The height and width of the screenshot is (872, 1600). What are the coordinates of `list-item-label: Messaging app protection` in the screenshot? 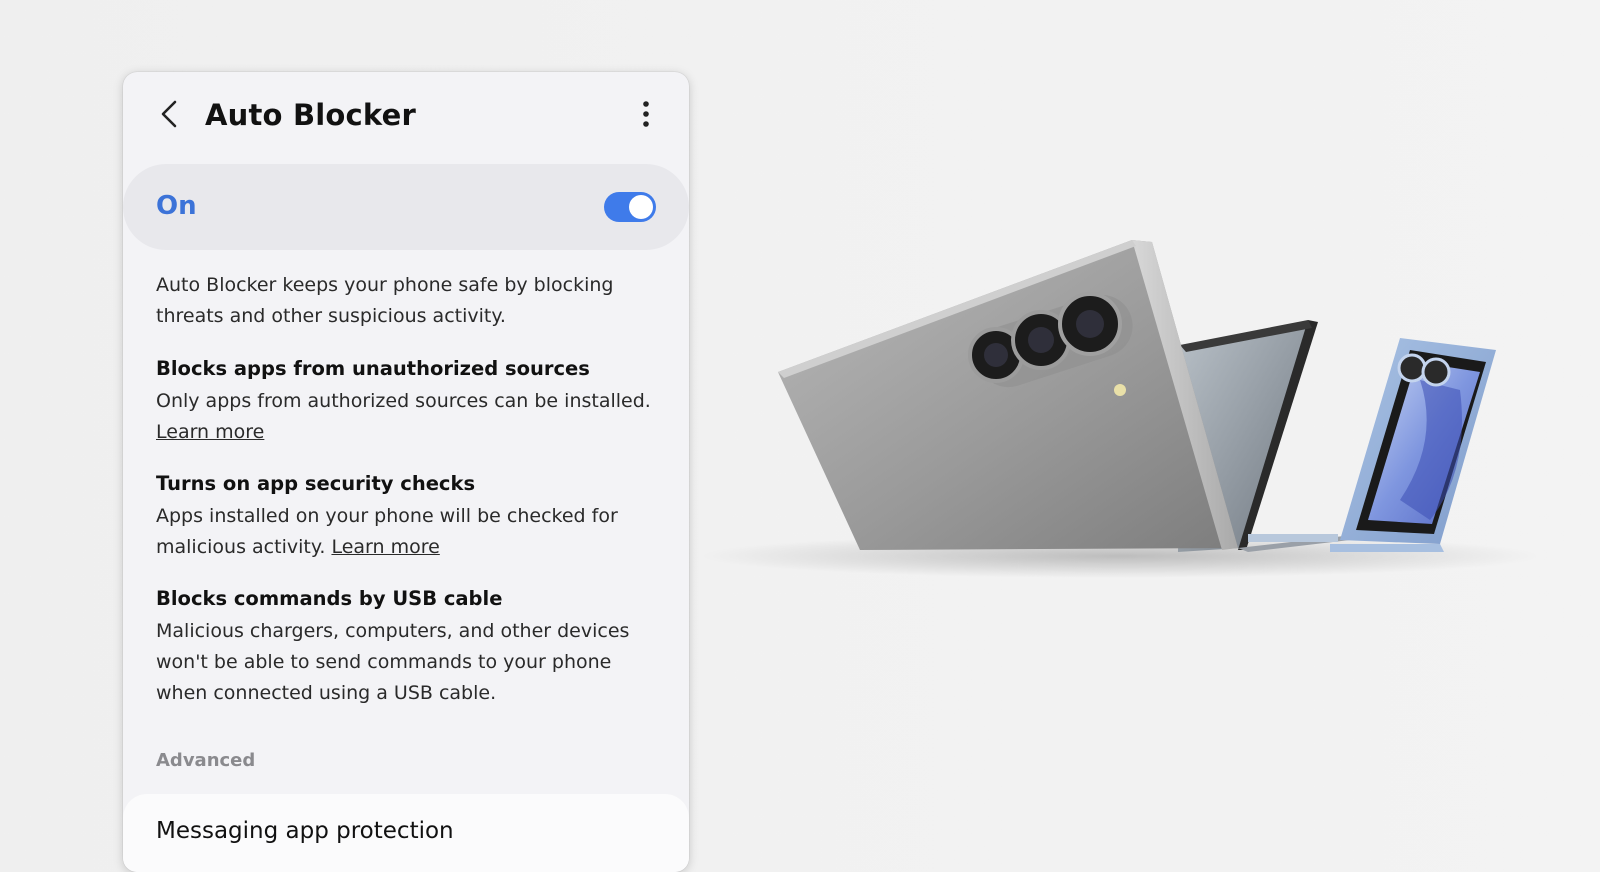 It's located at (305, 831).